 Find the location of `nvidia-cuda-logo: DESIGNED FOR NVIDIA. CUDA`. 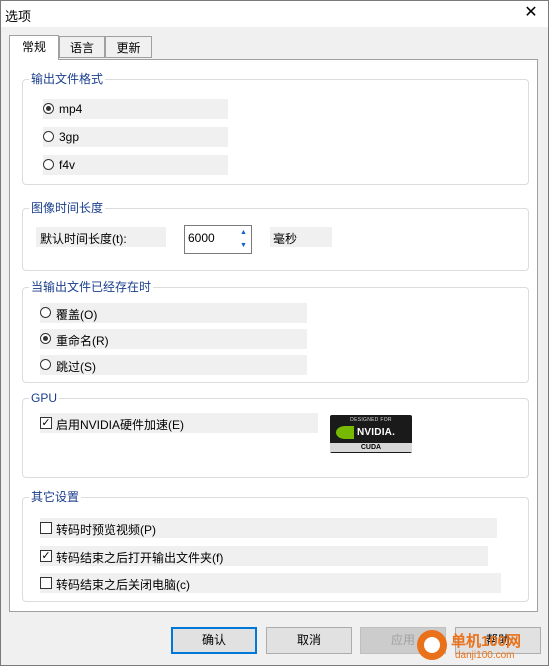

nvidia-cuda-logo: DESIGNED FOR NVIDIA. CUDA is located at coordinates (371, 434).